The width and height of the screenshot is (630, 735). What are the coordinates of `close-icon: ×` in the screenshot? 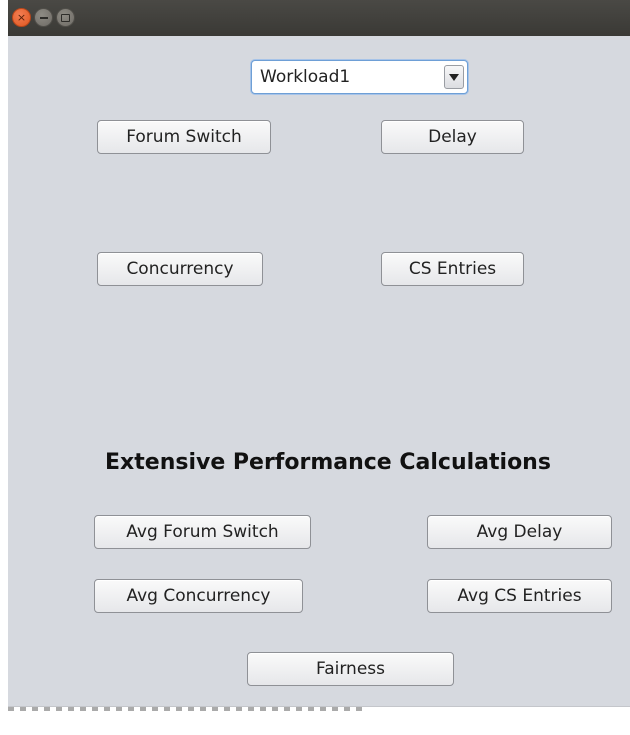 It's located at (21, 17).